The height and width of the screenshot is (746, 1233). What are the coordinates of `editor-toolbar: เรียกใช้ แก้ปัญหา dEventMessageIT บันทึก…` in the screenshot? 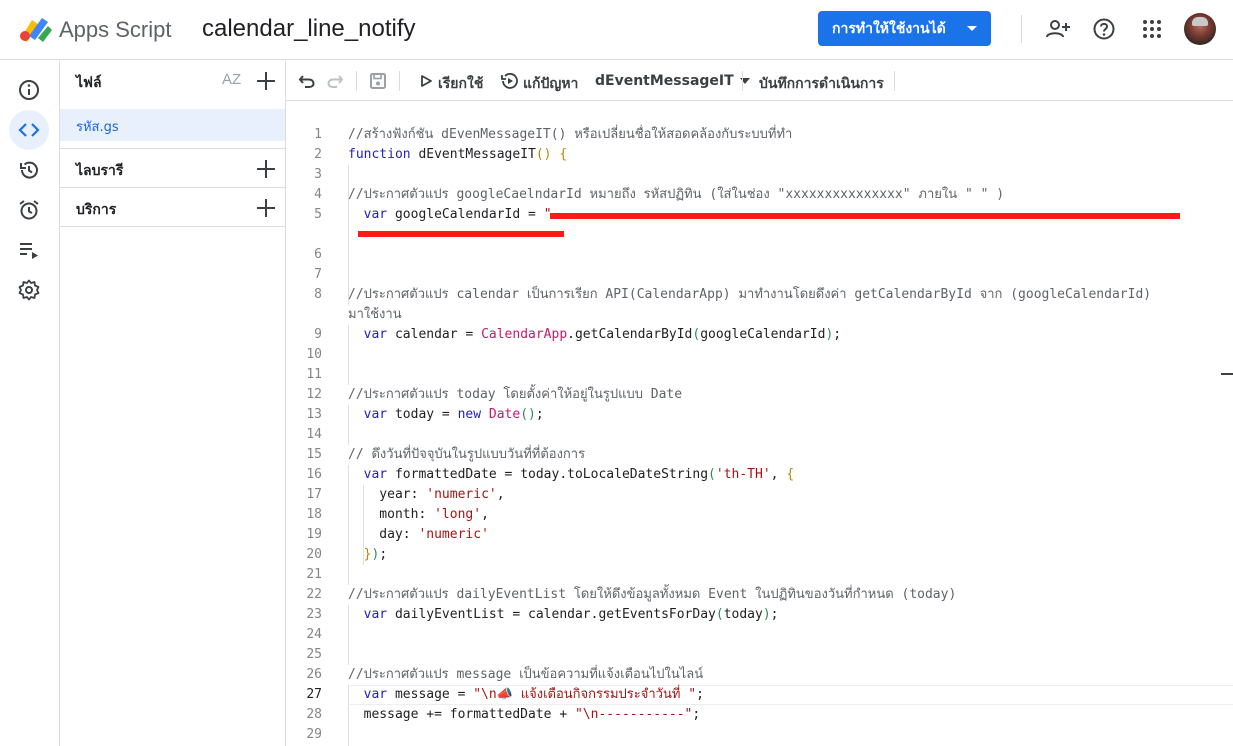 It's located at (759, 81).